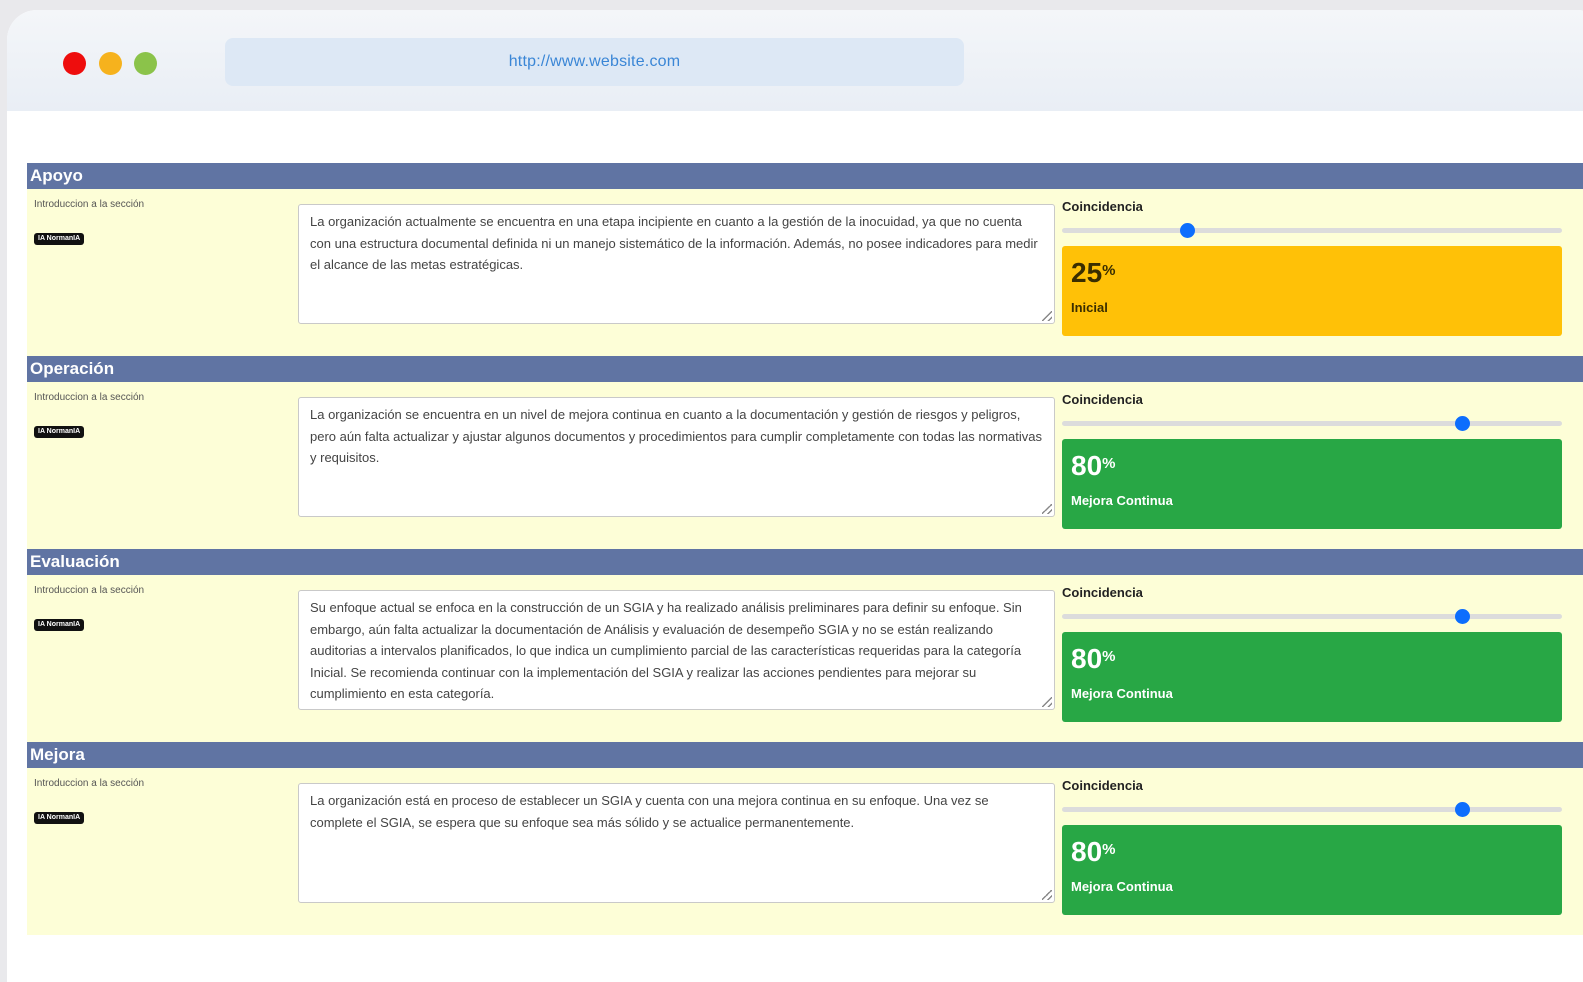 The height and width of the screenshot is (982, 1583). Describe the element at coordinates (1312, 291) in the screenshot. I see `score-card: 25% Inicial` at that location.